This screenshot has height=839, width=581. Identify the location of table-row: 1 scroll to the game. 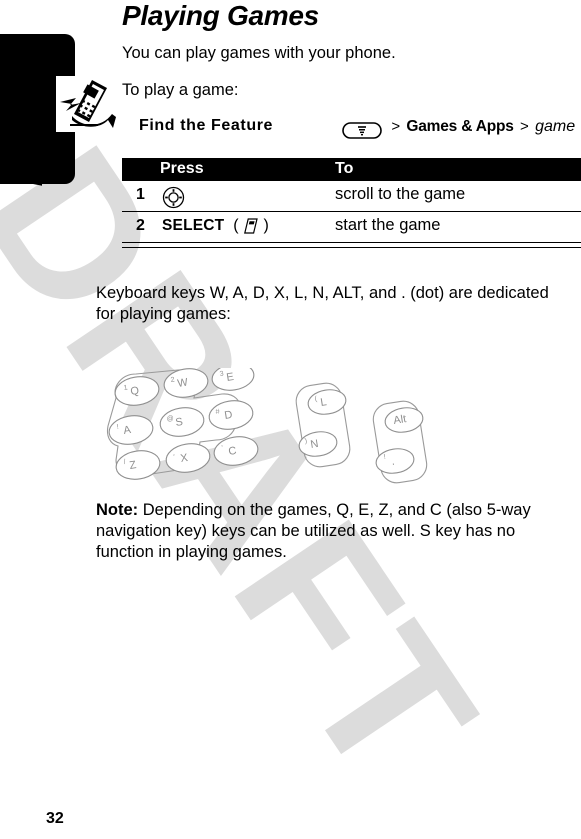
(351, 196).